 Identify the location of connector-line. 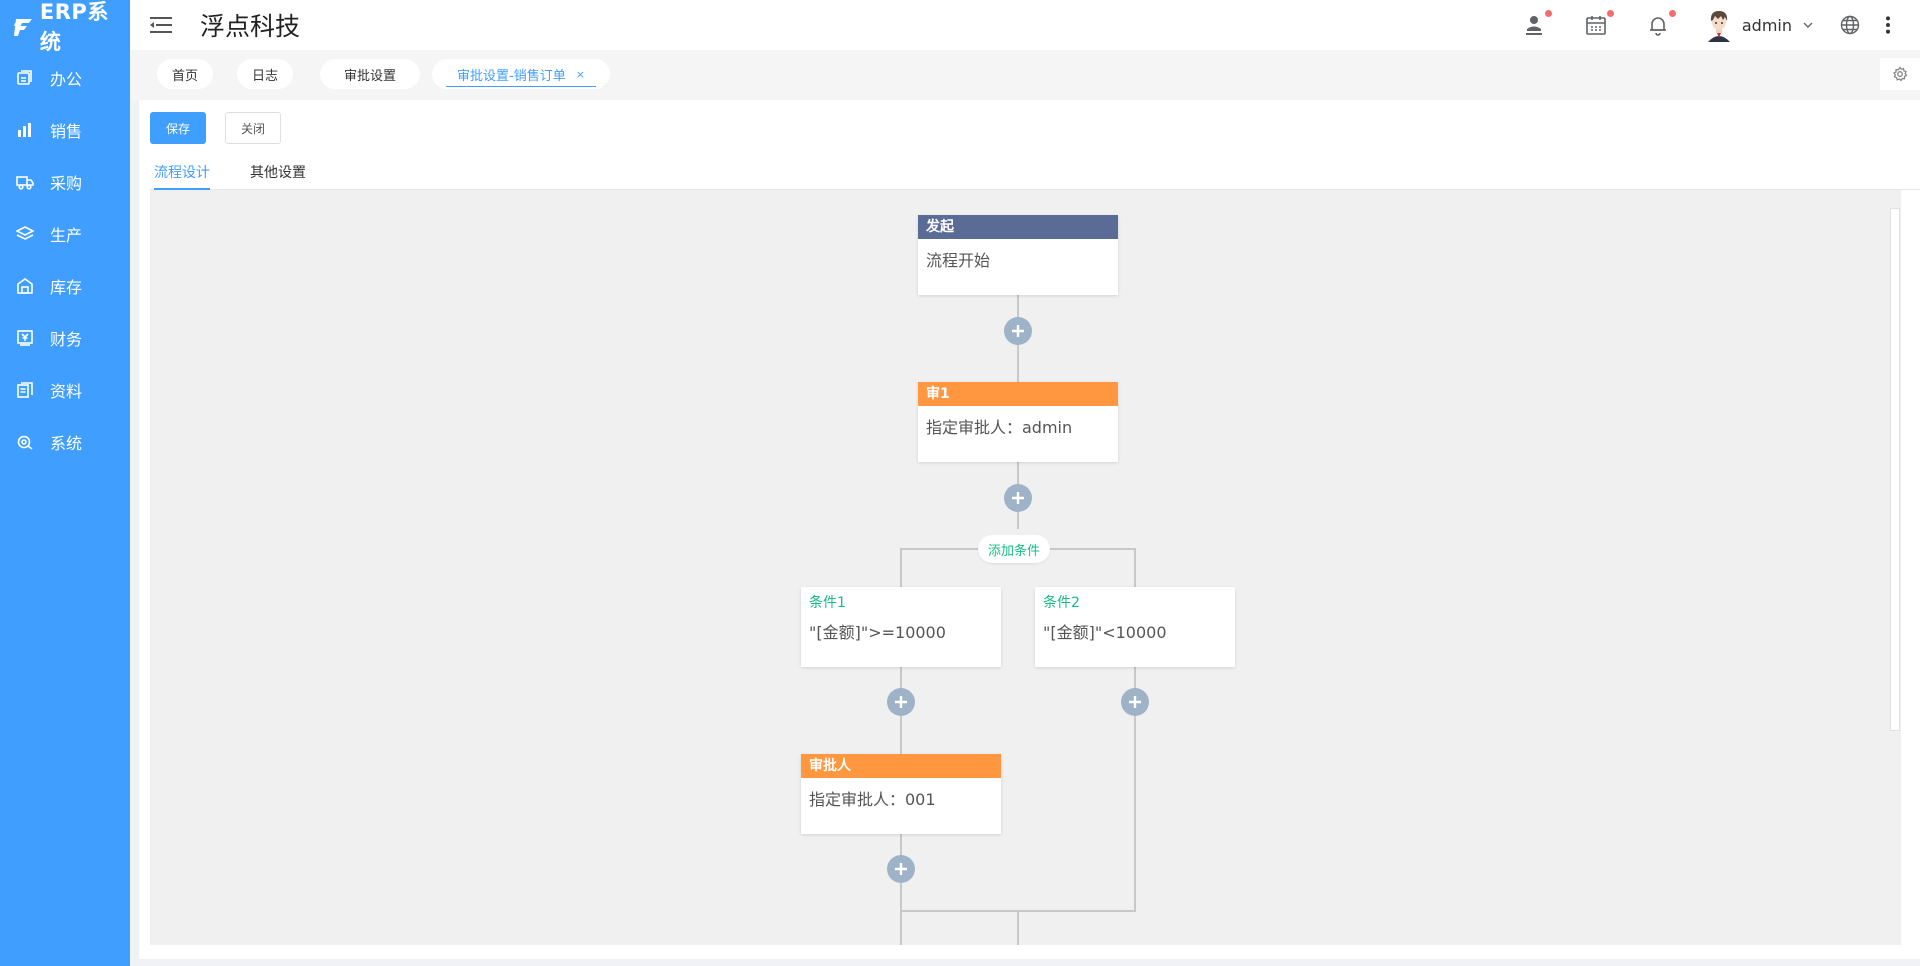
(1018, 927).